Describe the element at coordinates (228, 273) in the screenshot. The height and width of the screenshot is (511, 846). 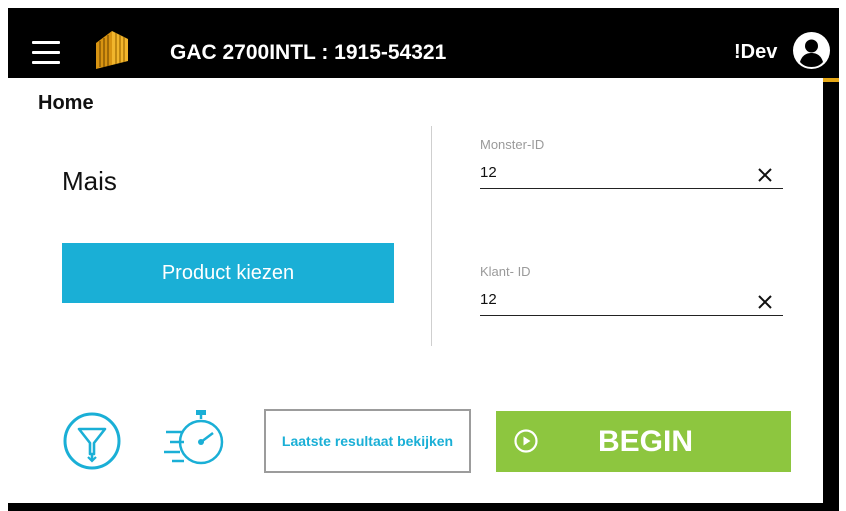
I see `choose-product-button: Product kiezen` at that location.